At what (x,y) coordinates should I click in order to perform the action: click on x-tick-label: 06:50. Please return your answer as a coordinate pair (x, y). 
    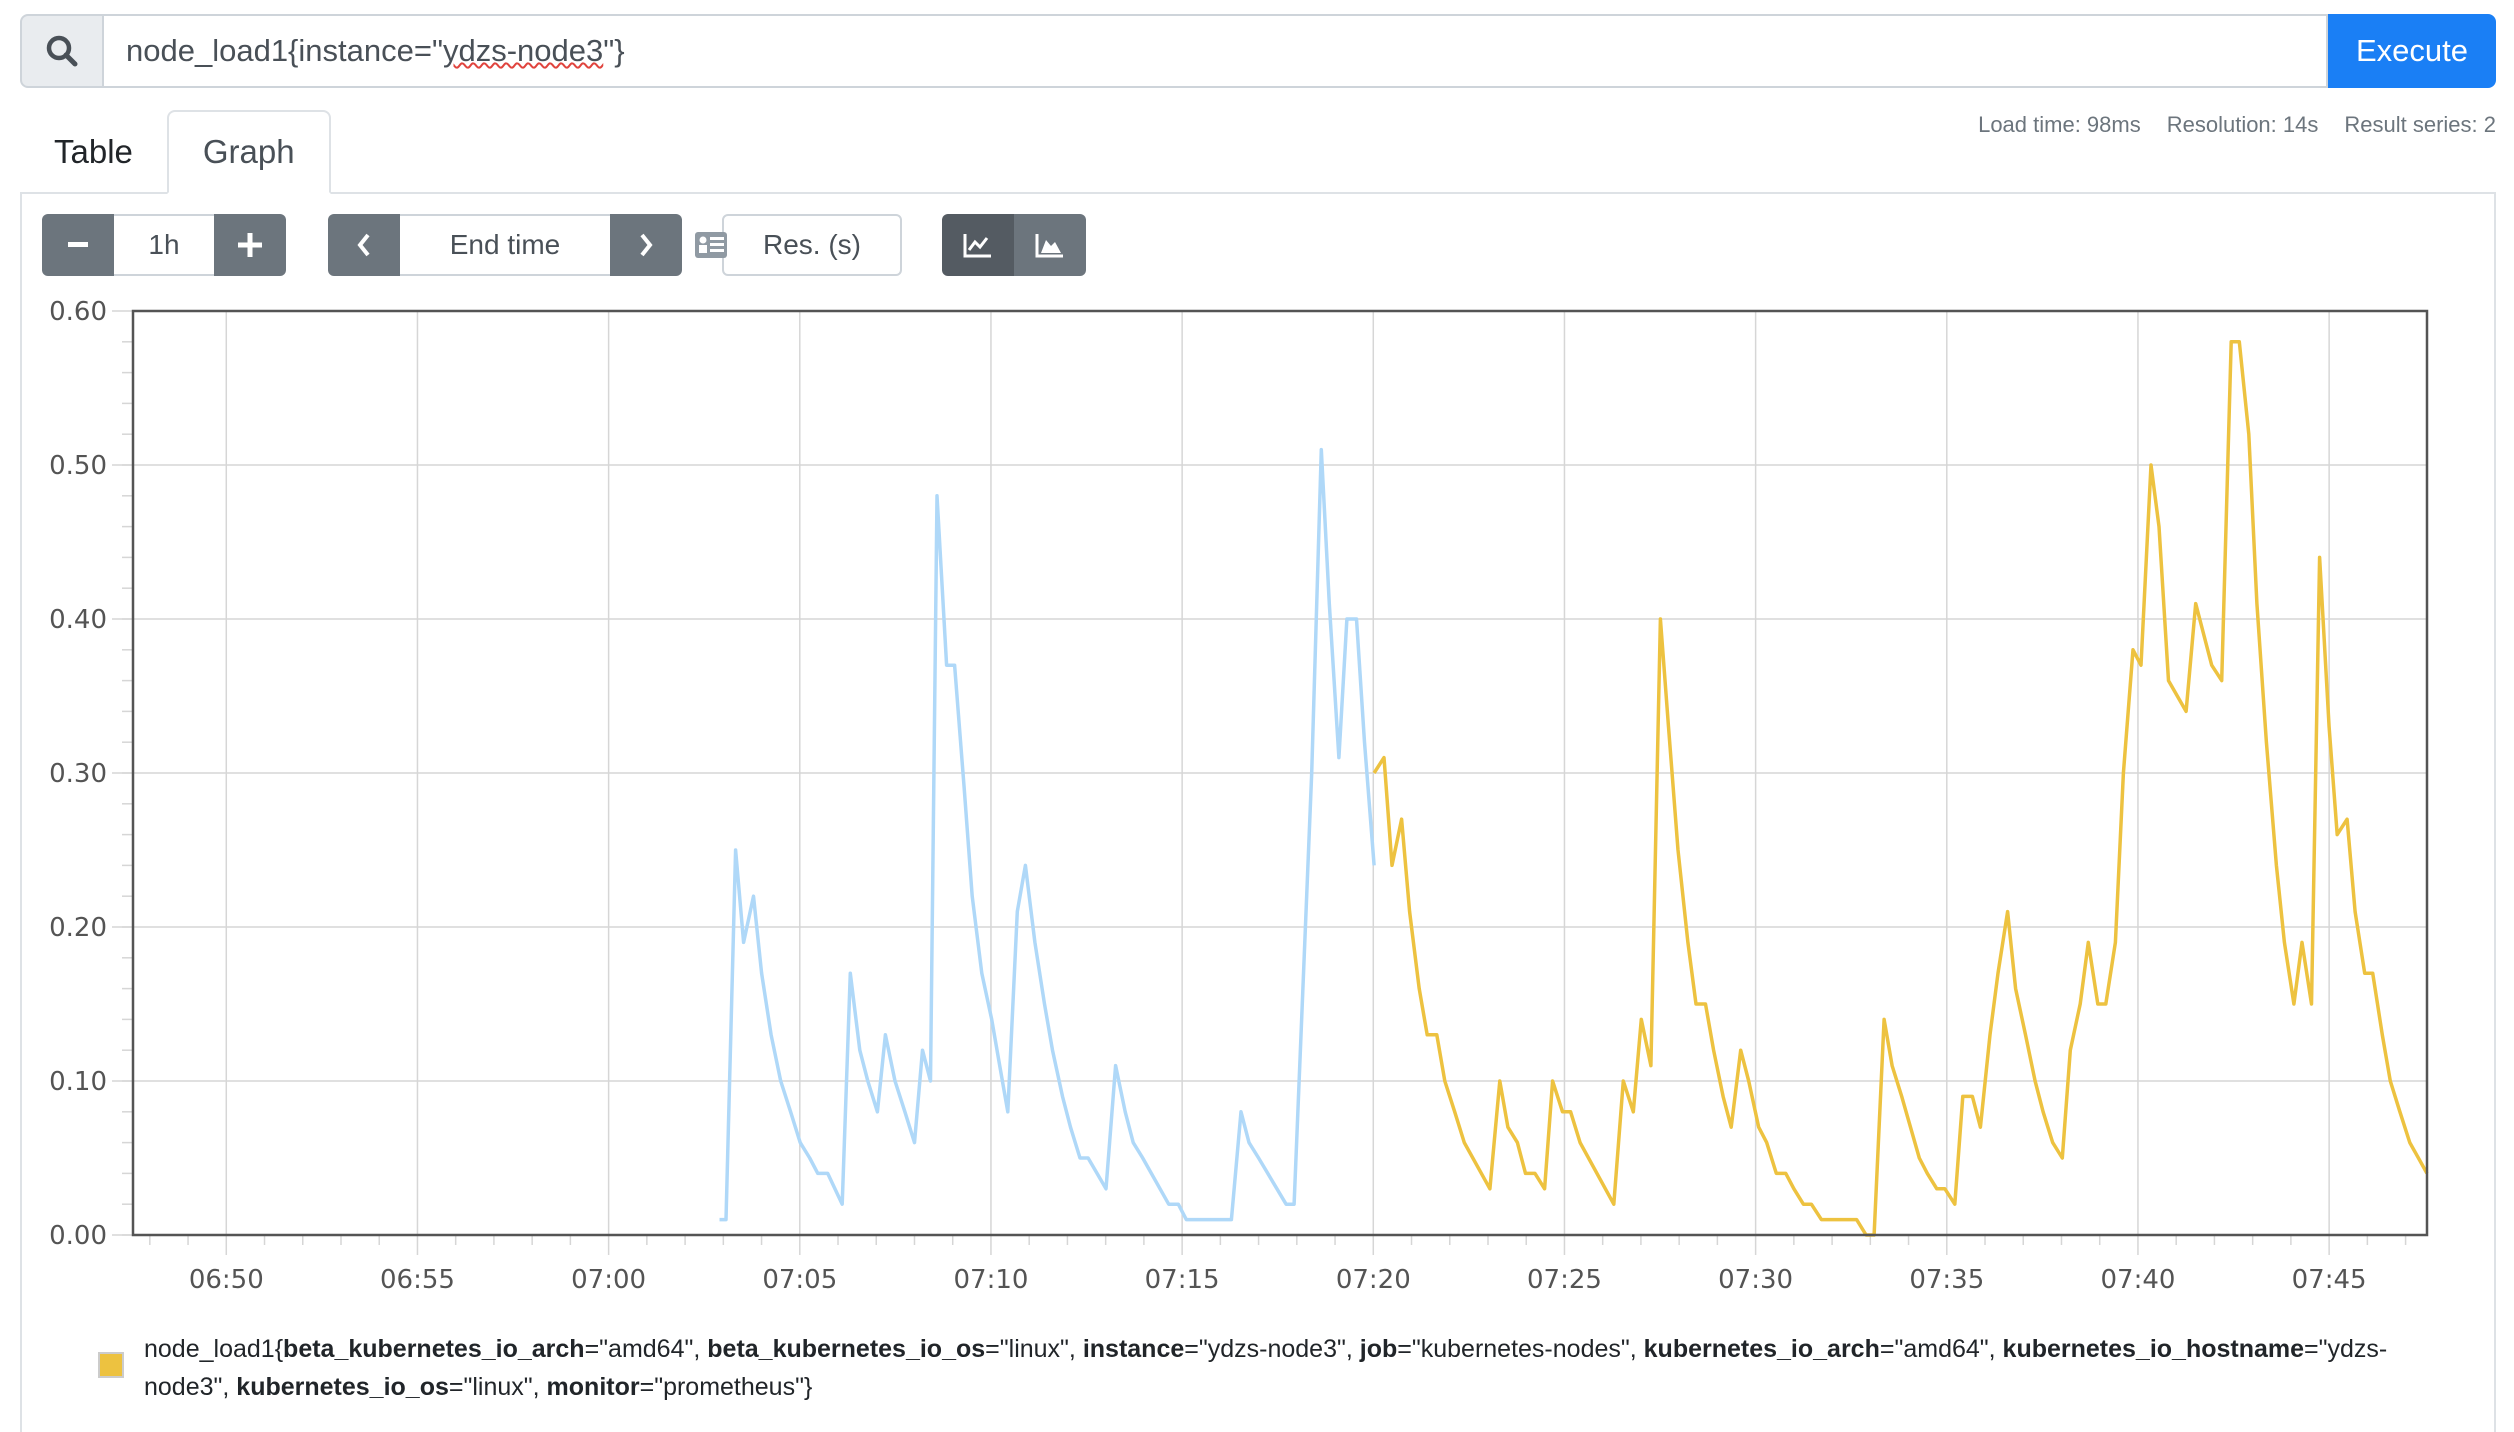
    Looking at the image, I should click on (226, 1280).